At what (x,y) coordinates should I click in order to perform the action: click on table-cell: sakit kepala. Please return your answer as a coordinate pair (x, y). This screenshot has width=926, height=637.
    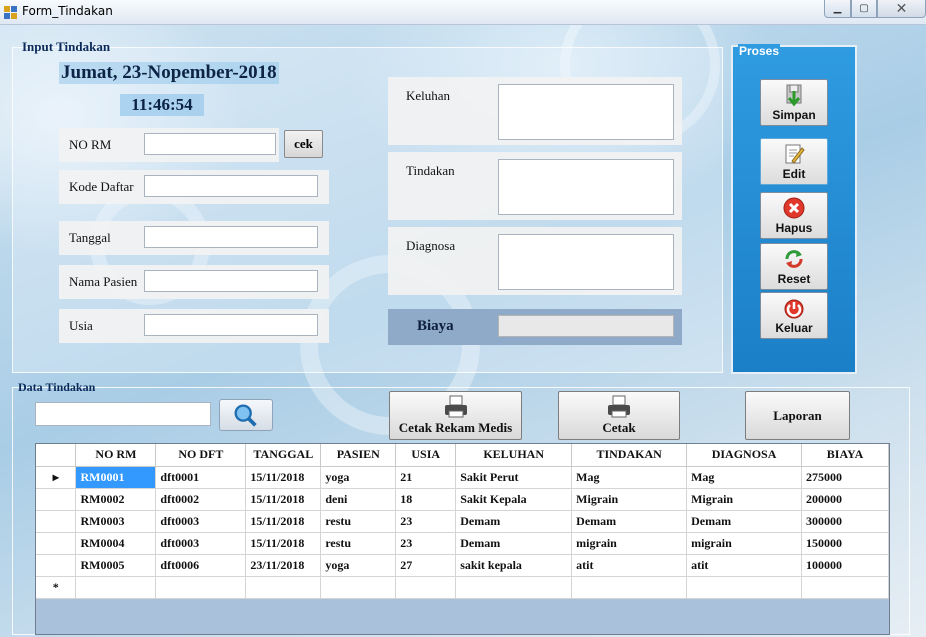
    Looking at the image, I should click on (514, 565).